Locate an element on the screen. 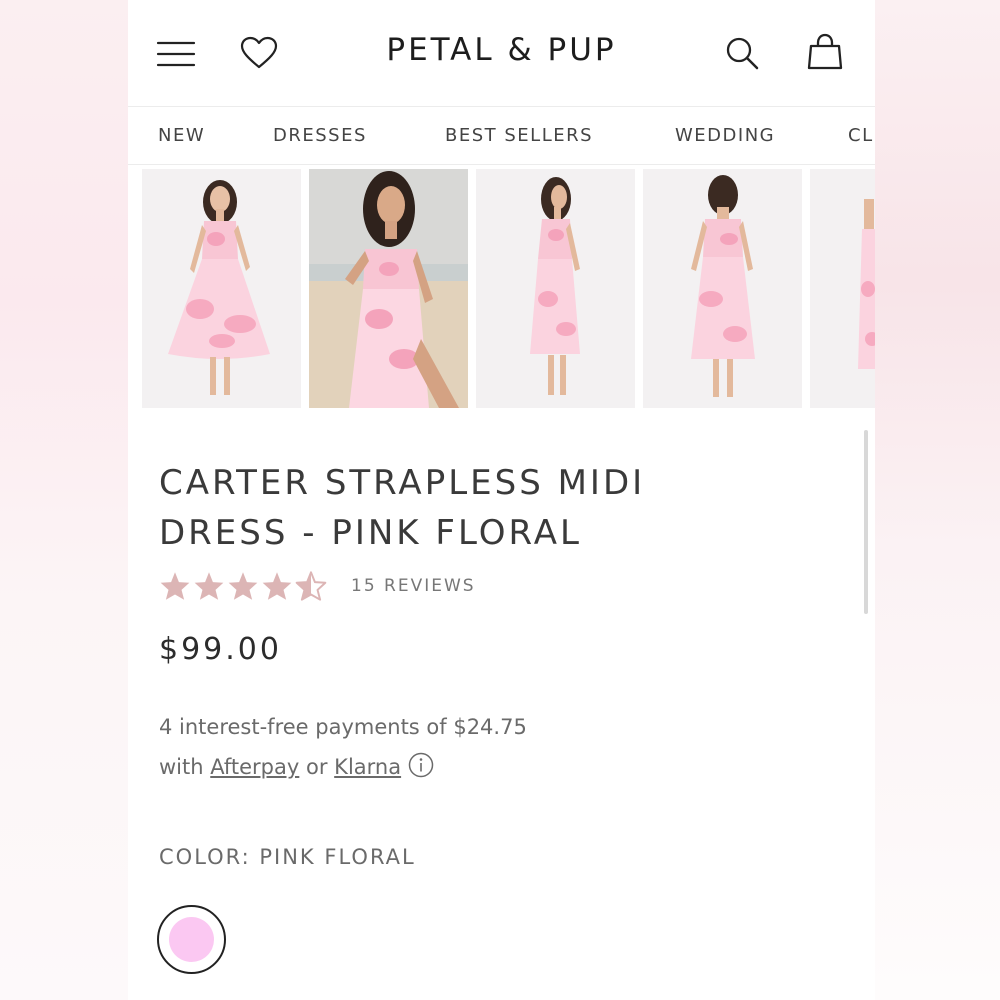 This screenshot has height=1000, width=1000. background-left is located at coordinates (64, 500).